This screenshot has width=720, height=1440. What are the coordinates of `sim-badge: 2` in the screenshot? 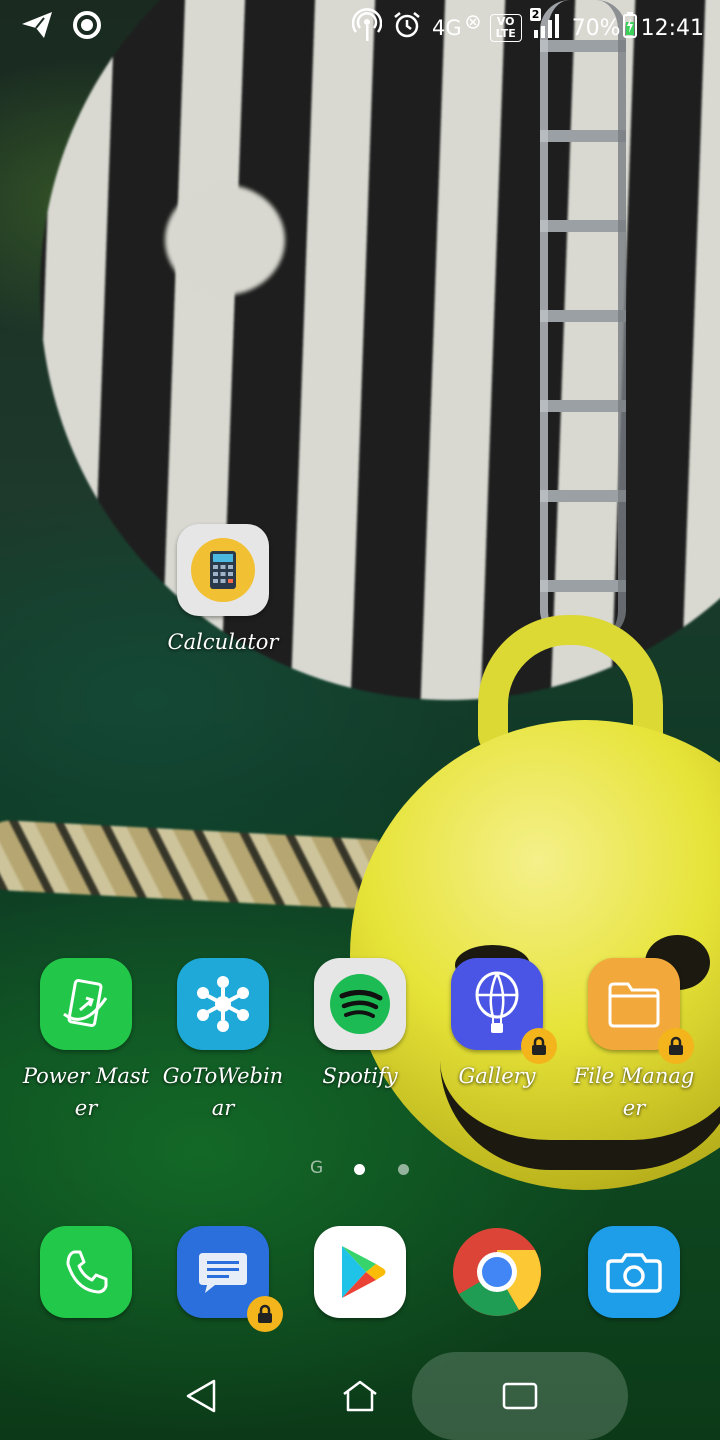 It's located at (535, 14).